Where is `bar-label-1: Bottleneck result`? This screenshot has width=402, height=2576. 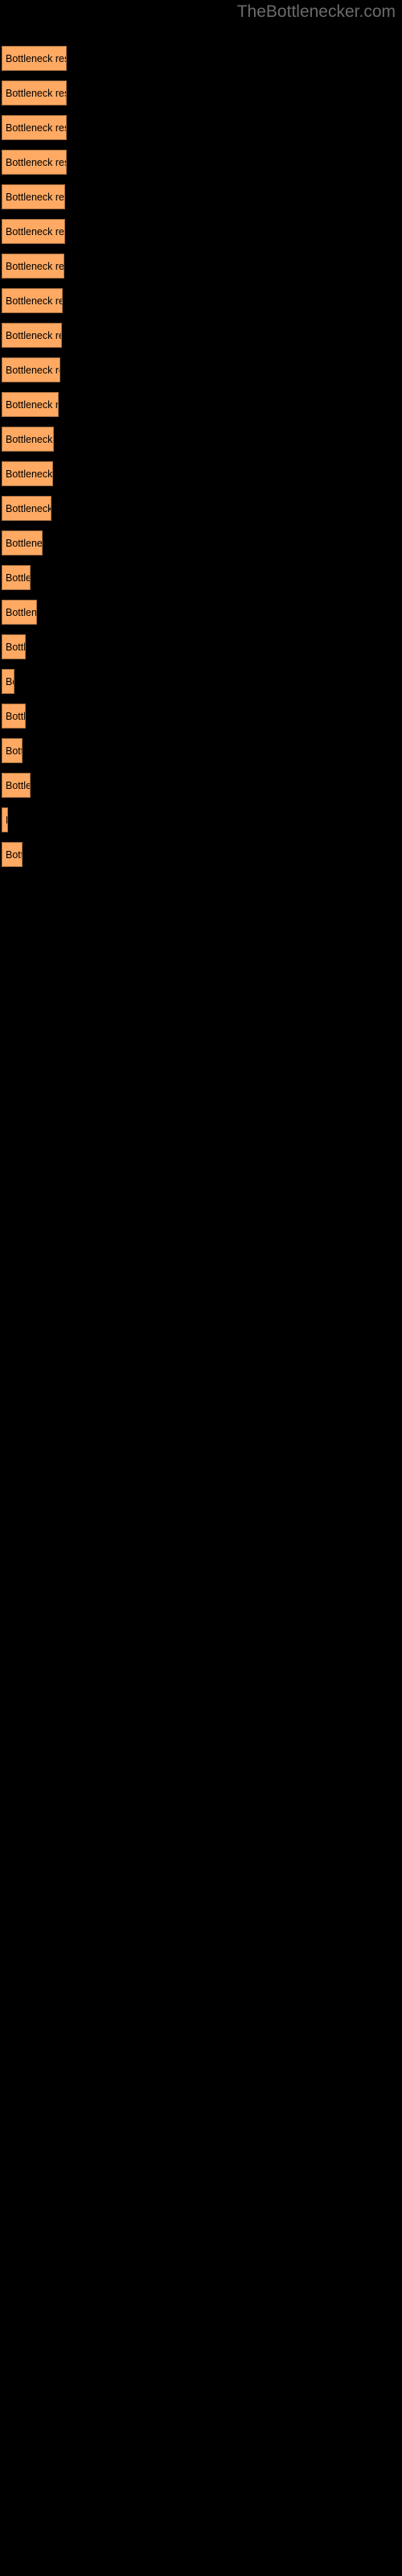 bar-label-1: Bottleneck result is located at coordinates (36, 93).